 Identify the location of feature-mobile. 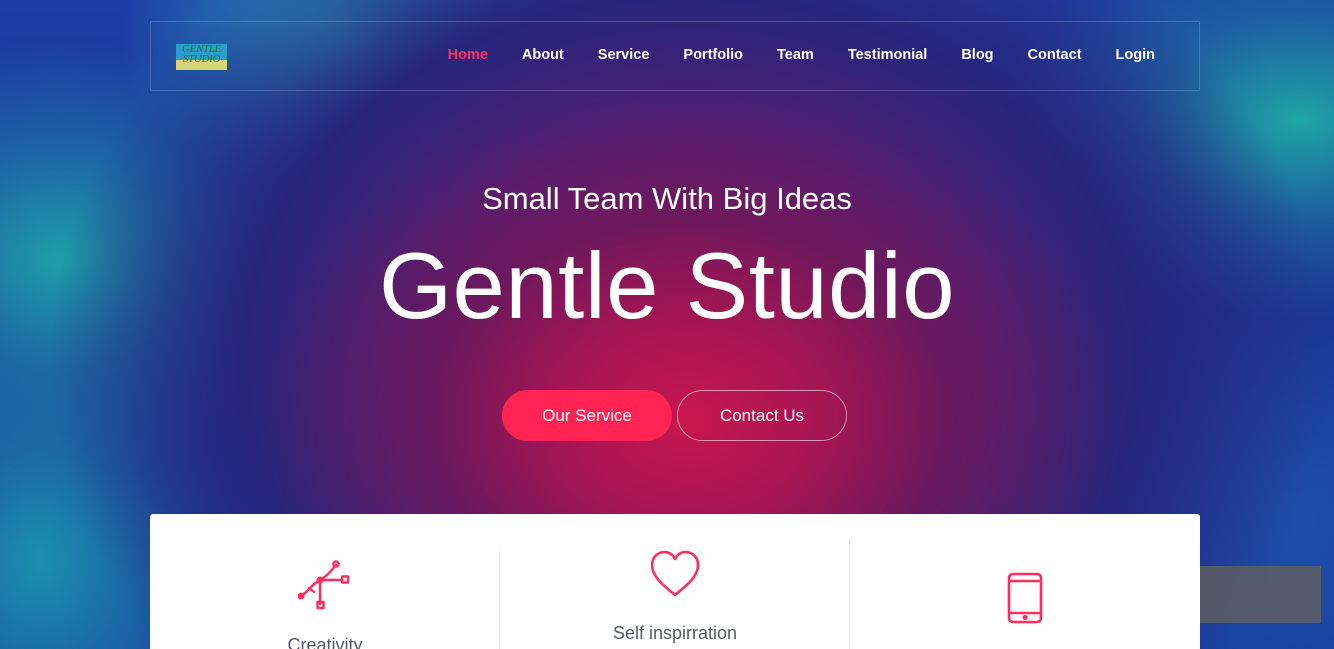
(1025, 581).